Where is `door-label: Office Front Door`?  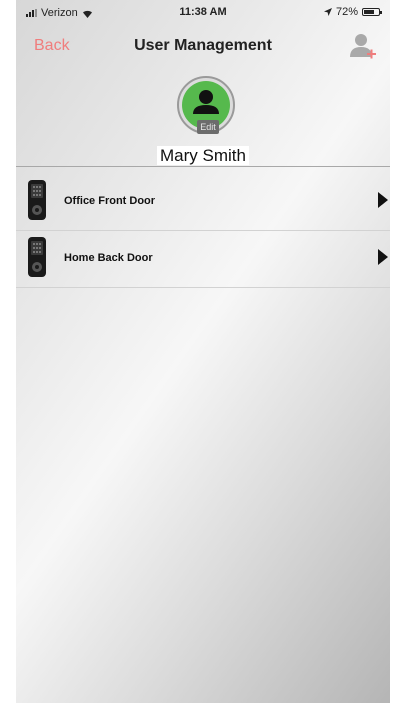 door-label: Office Front Door is located at coordinates (110, 201).